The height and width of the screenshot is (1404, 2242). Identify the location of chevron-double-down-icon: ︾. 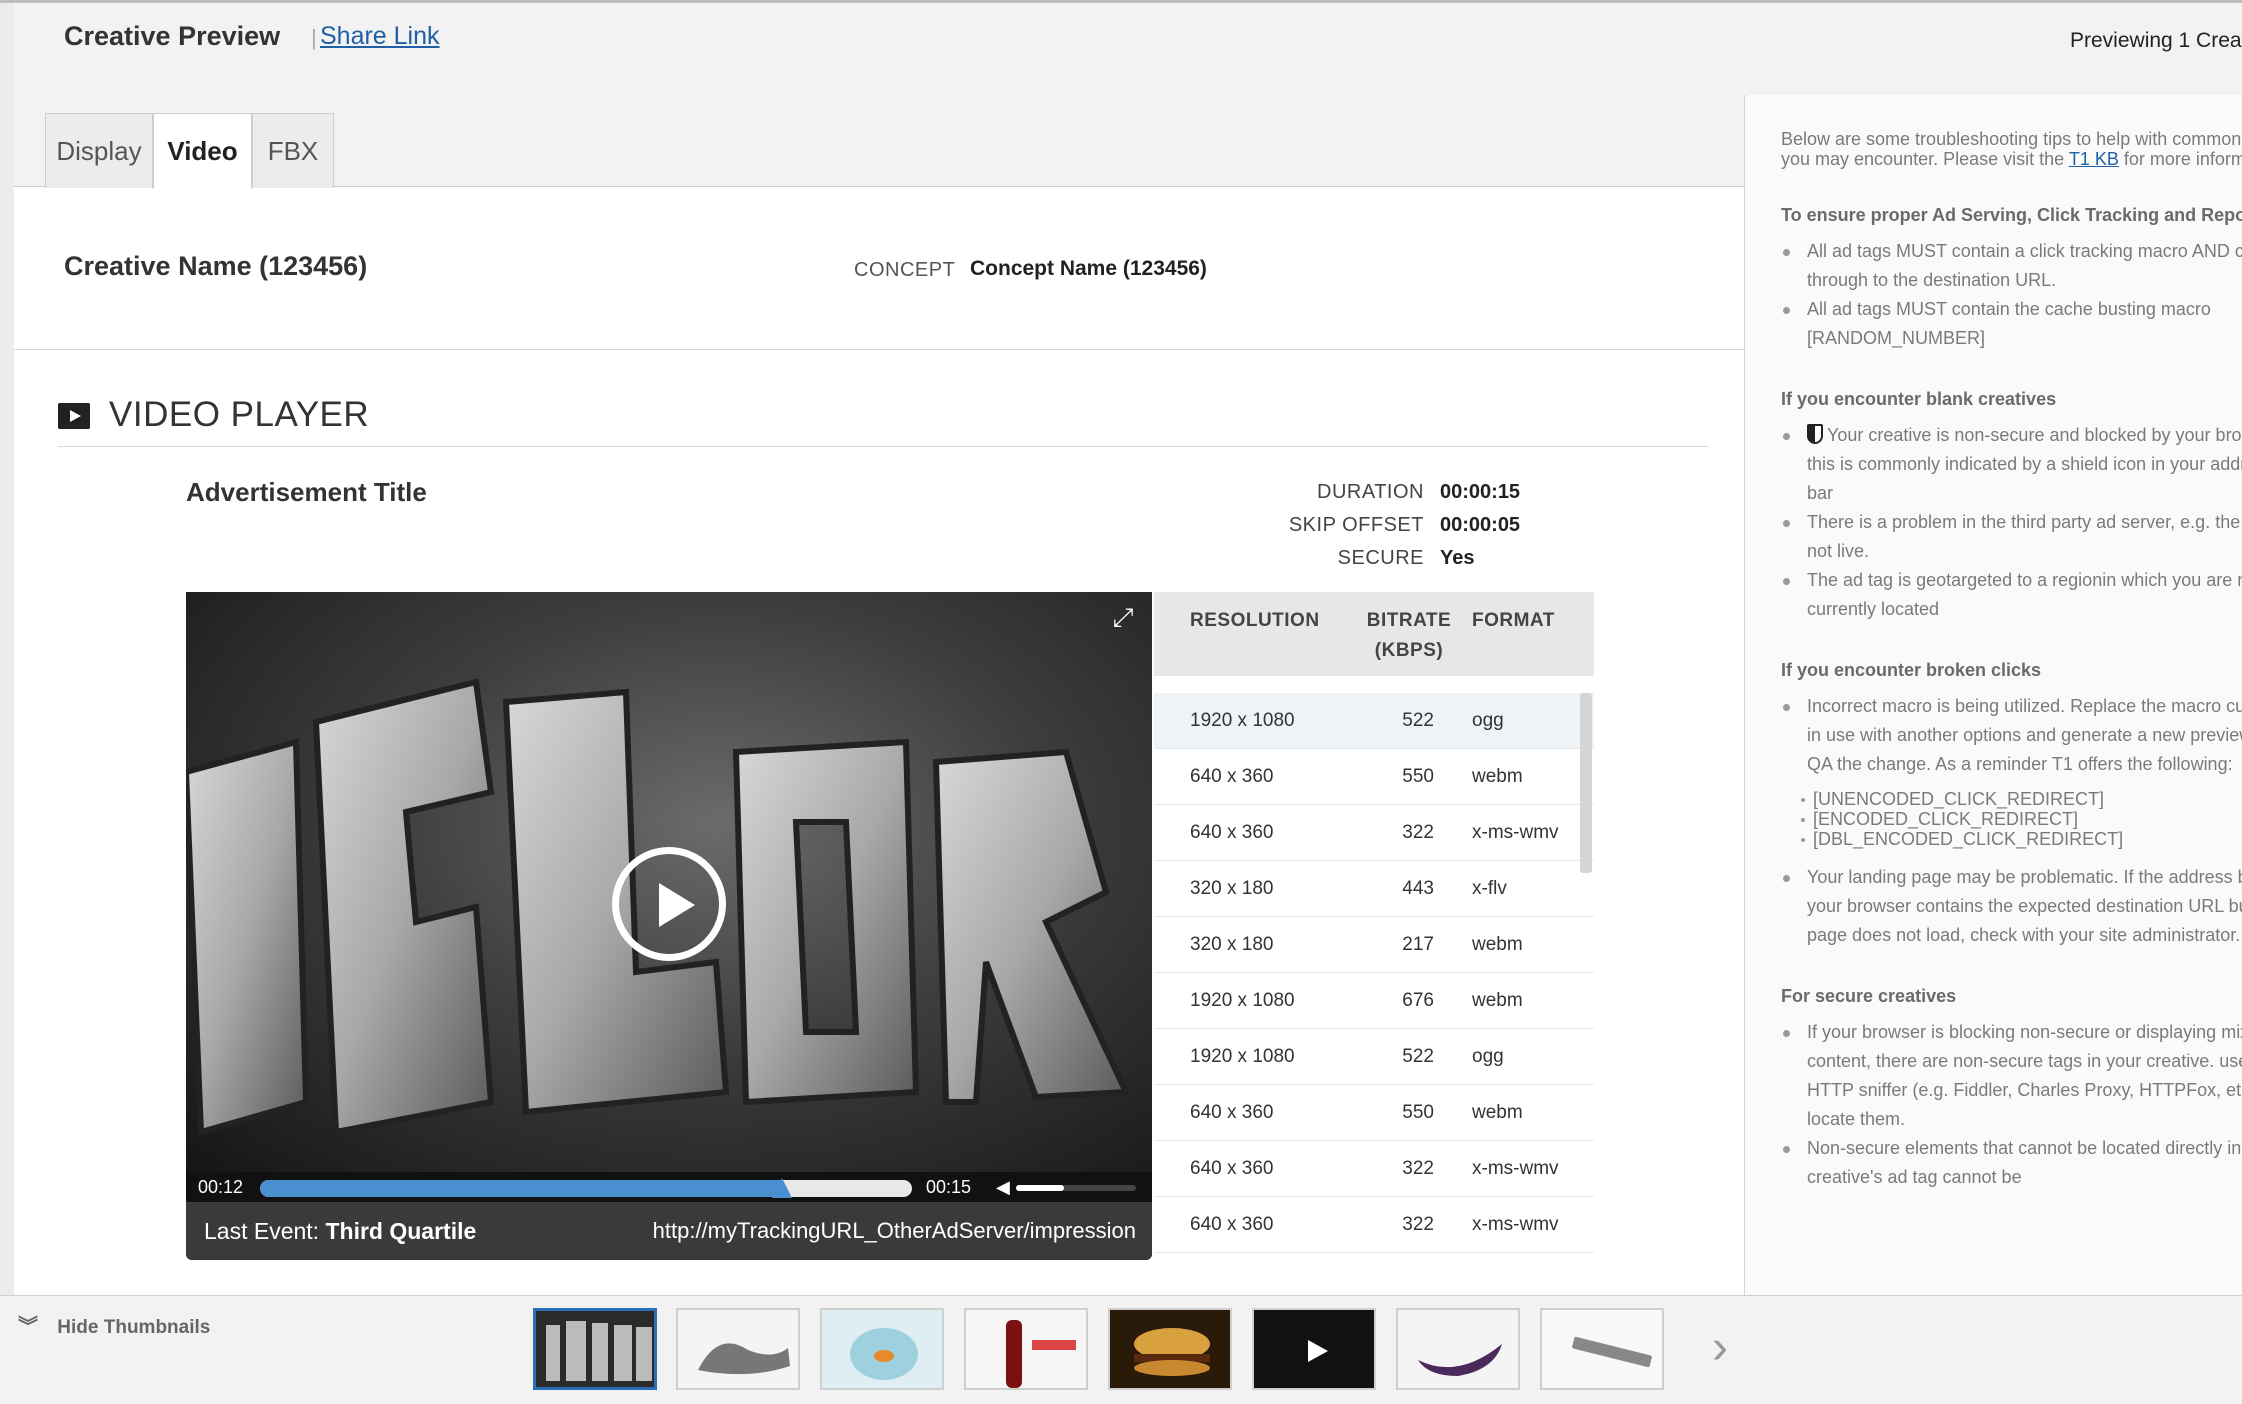
(28, 1327).